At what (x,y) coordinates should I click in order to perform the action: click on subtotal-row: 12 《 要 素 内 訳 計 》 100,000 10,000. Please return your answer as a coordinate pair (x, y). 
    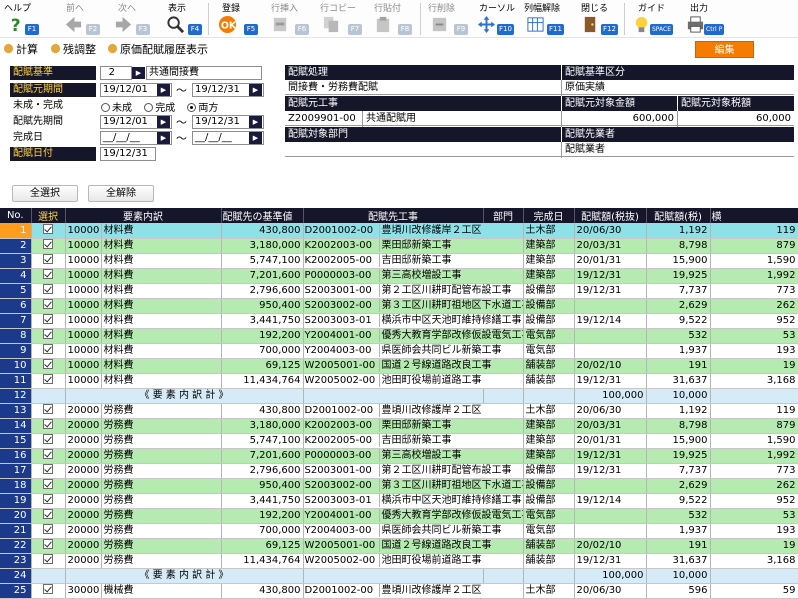
    Looking at the image, I should click on (399, 396).